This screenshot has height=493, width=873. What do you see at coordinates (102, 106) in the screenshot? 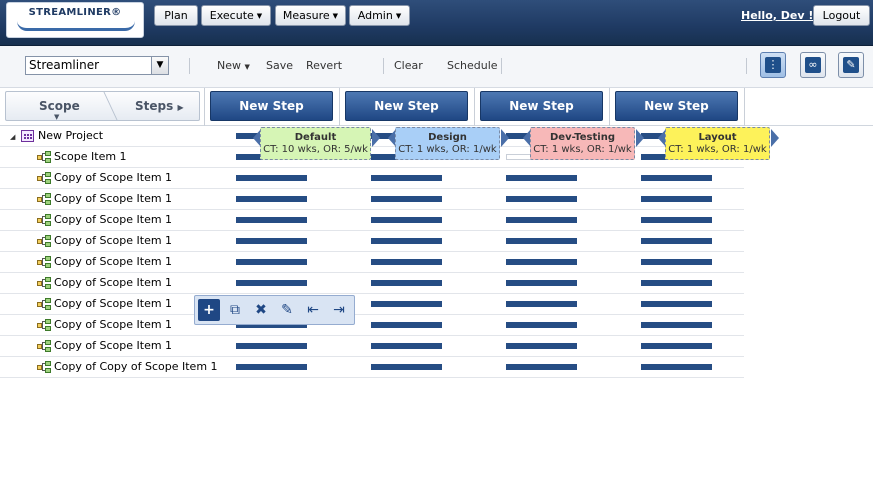
I see `scope-steps-toggle: Scope ▼ Steps ▶` at bounding box center [102, 106].